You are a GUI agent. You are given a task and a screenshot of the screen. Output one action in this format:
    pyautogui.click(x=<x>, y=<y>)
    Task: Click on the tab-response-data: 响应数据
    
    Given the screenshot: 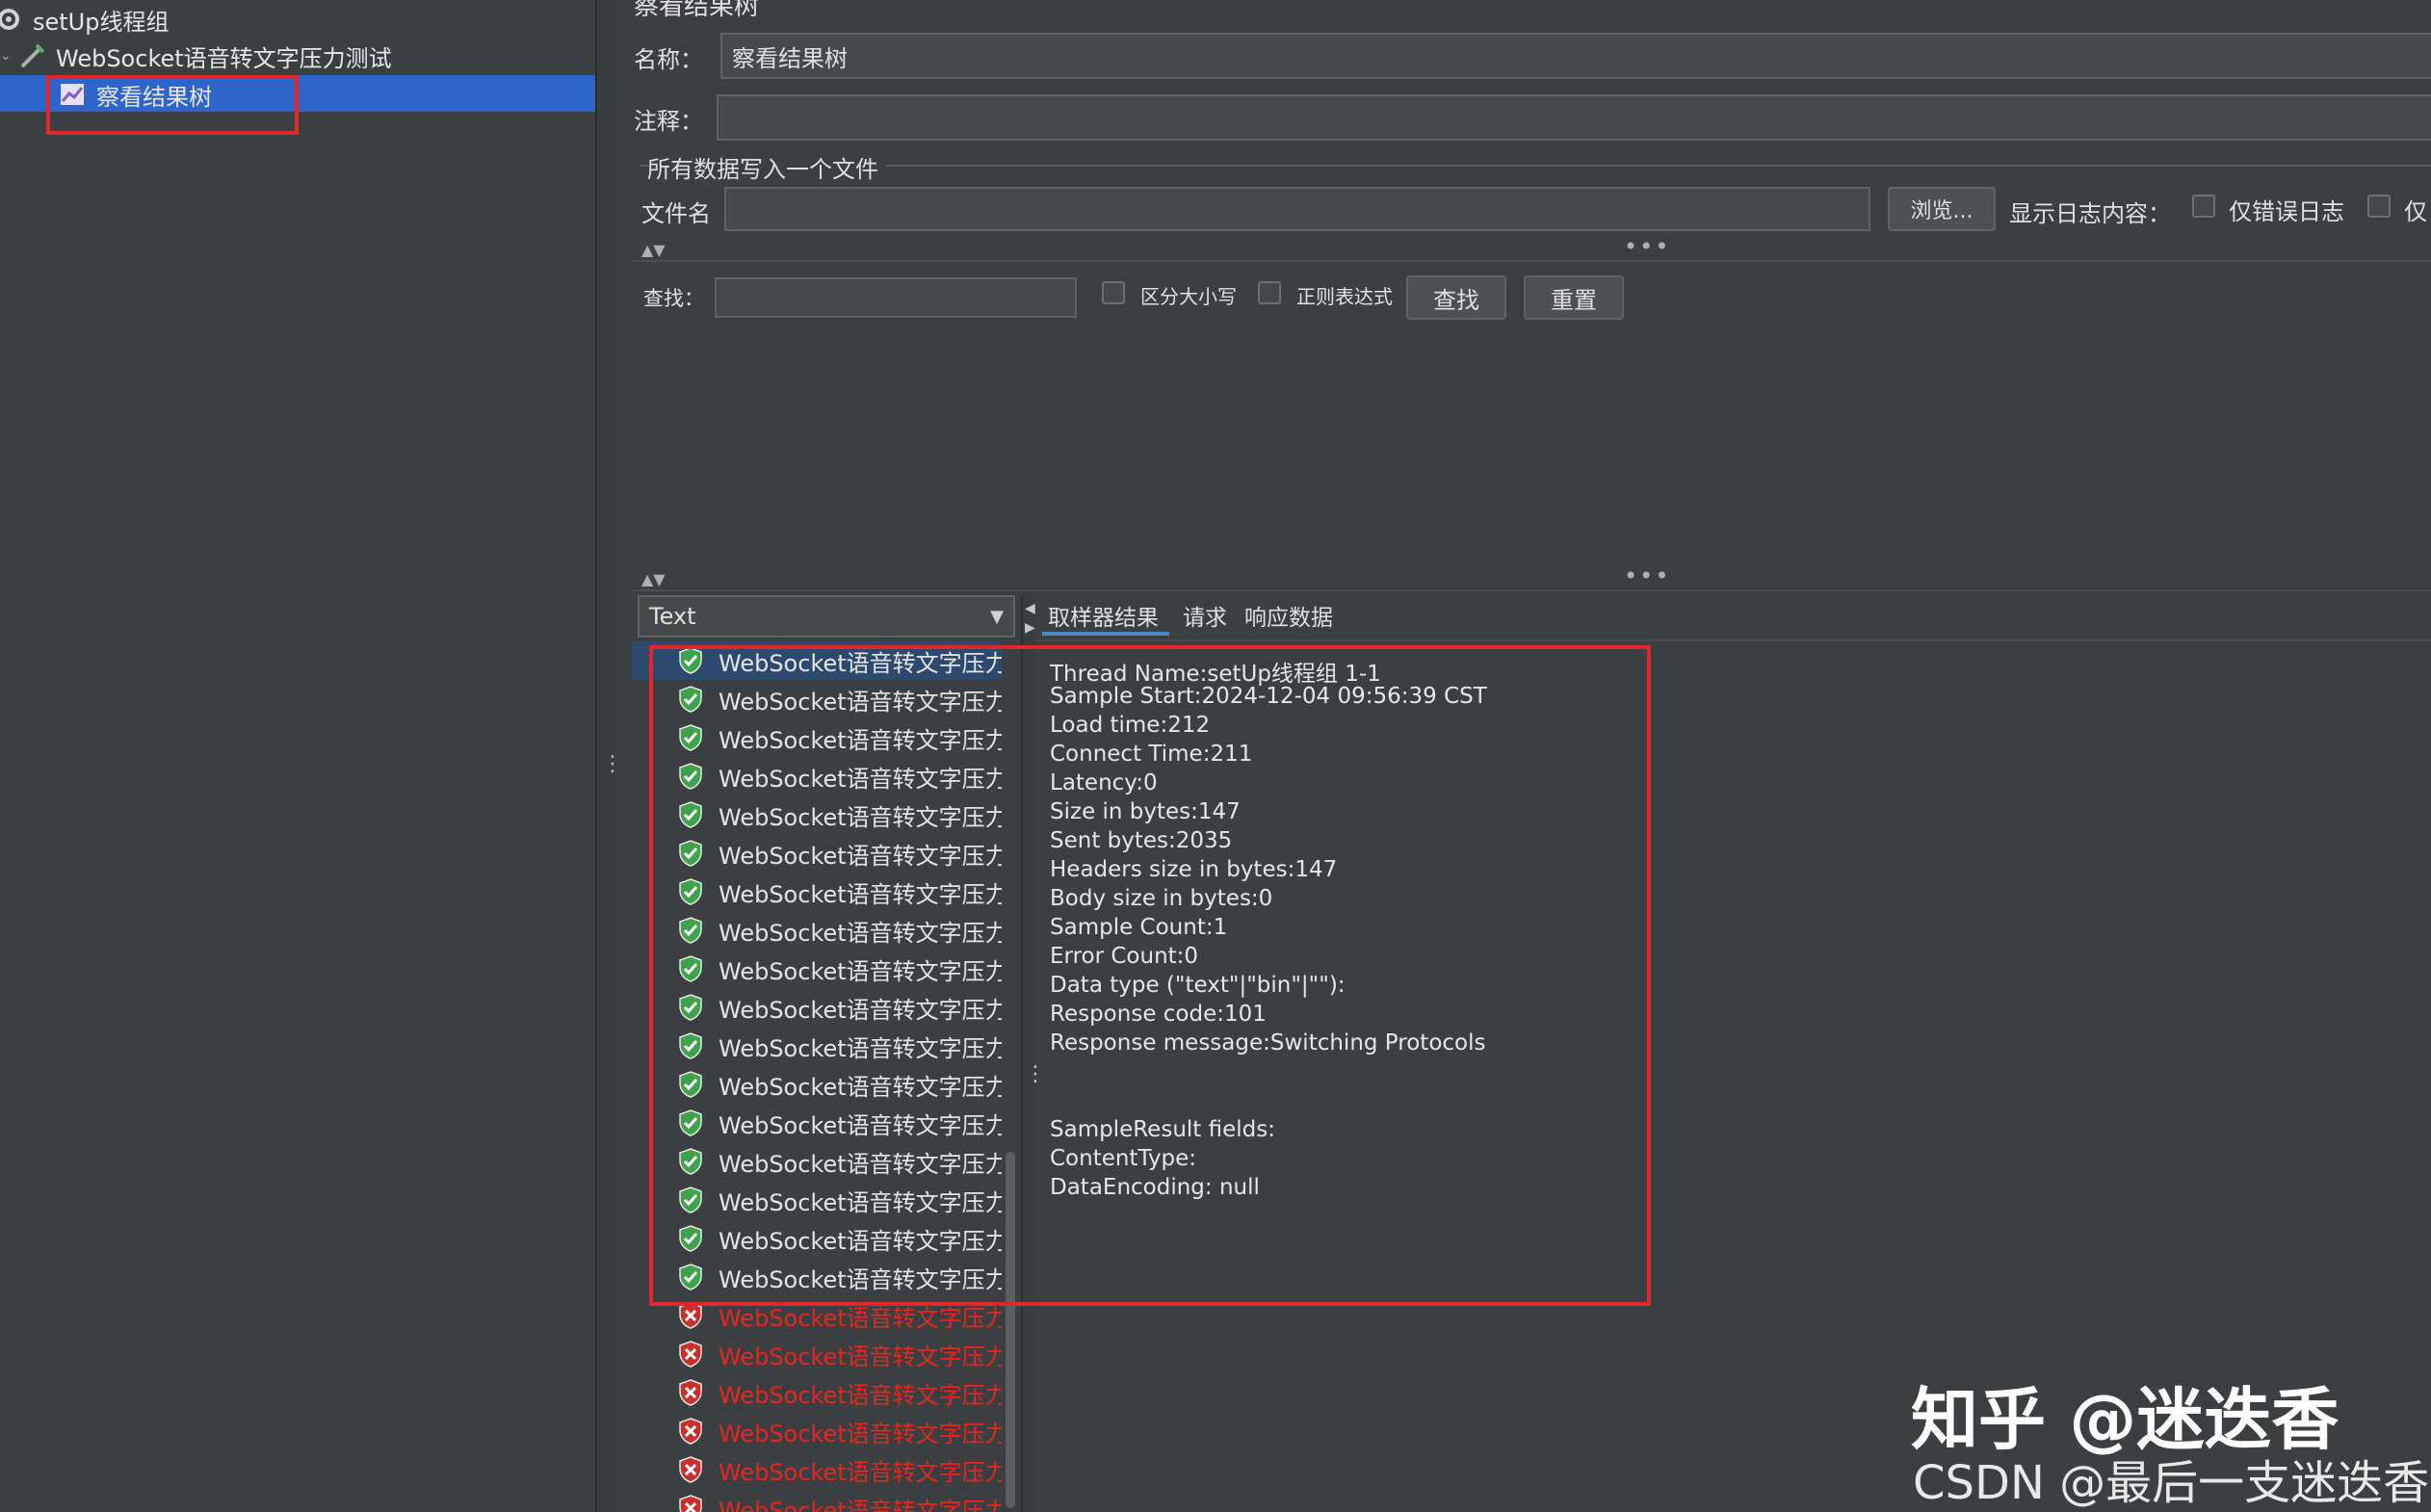 What is the action you would take?
    pyautogui.click(x=1288, y=615)
    